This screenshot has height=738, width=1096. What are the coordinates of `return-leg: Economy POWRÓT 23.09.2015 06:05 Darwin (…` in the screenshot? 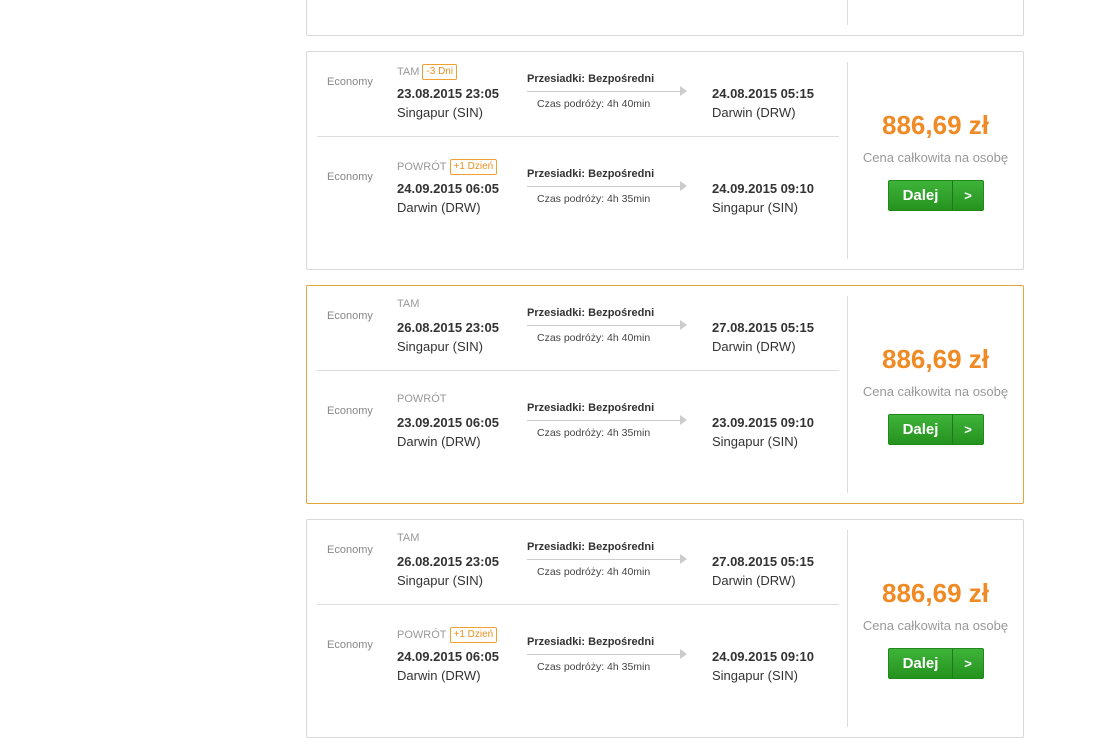 It's located at (577, 423).